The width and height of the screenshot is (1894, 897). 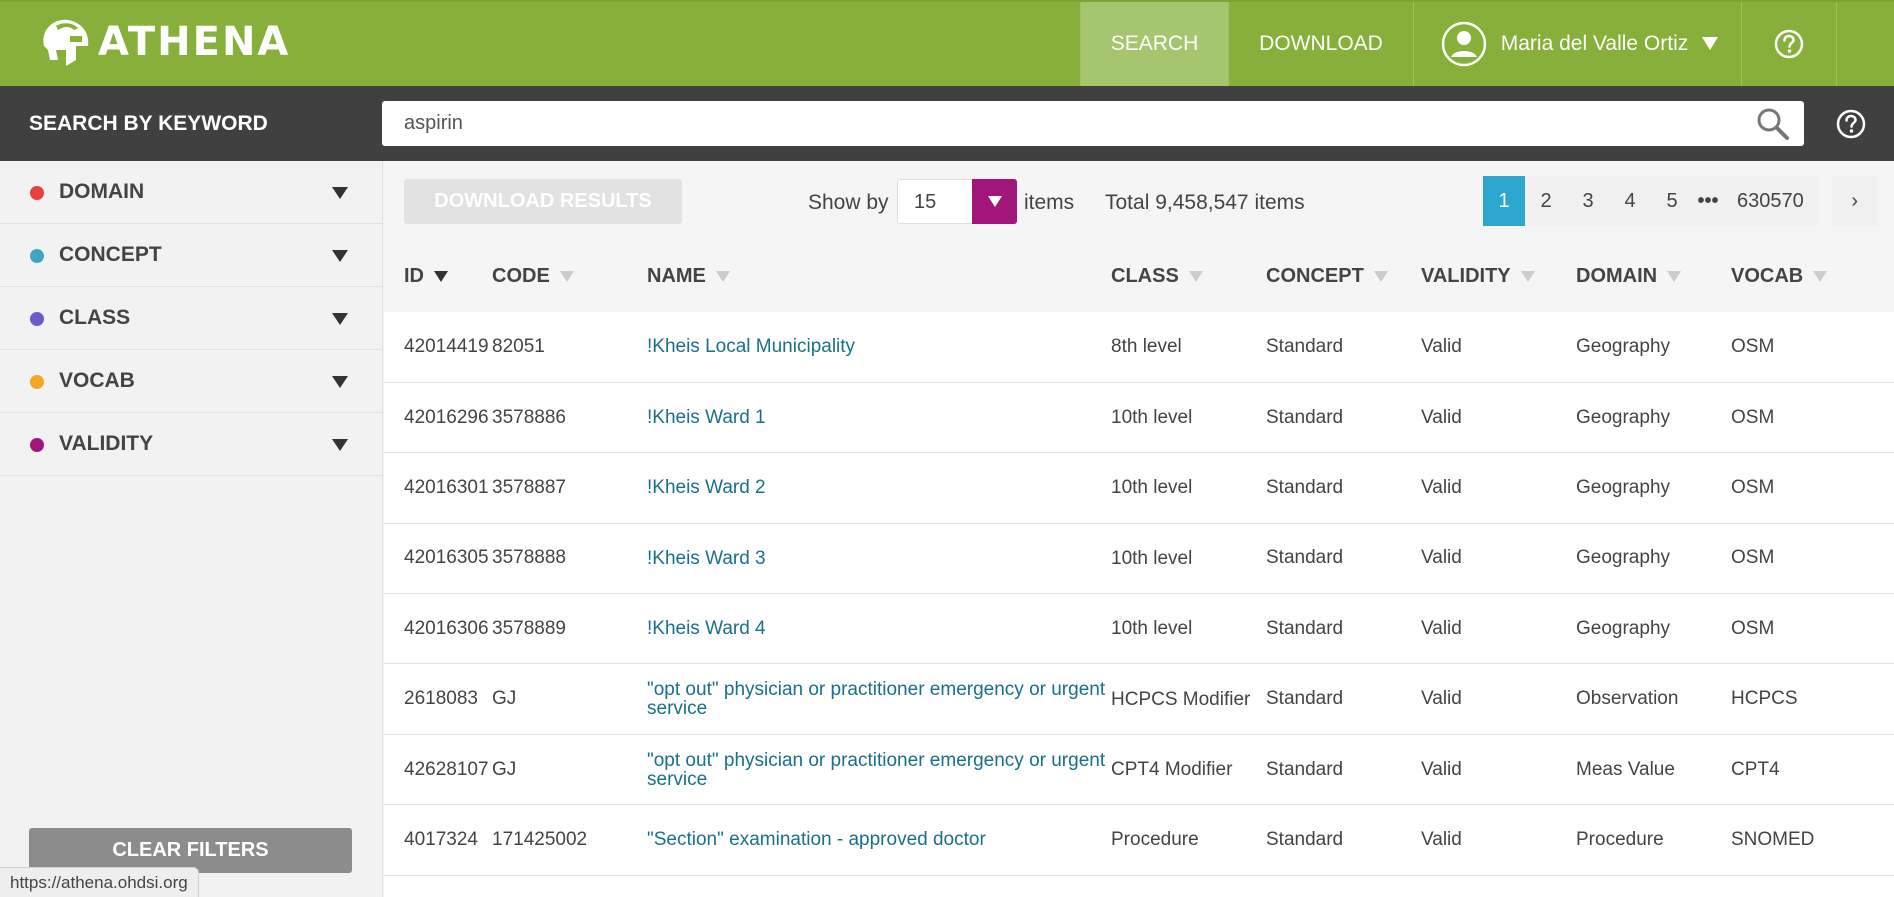 What do you see at coordinates (1653, 276) in the screenshot?
I see `col-header-domain: DOMAIN` at bounding box center [1653, 276].